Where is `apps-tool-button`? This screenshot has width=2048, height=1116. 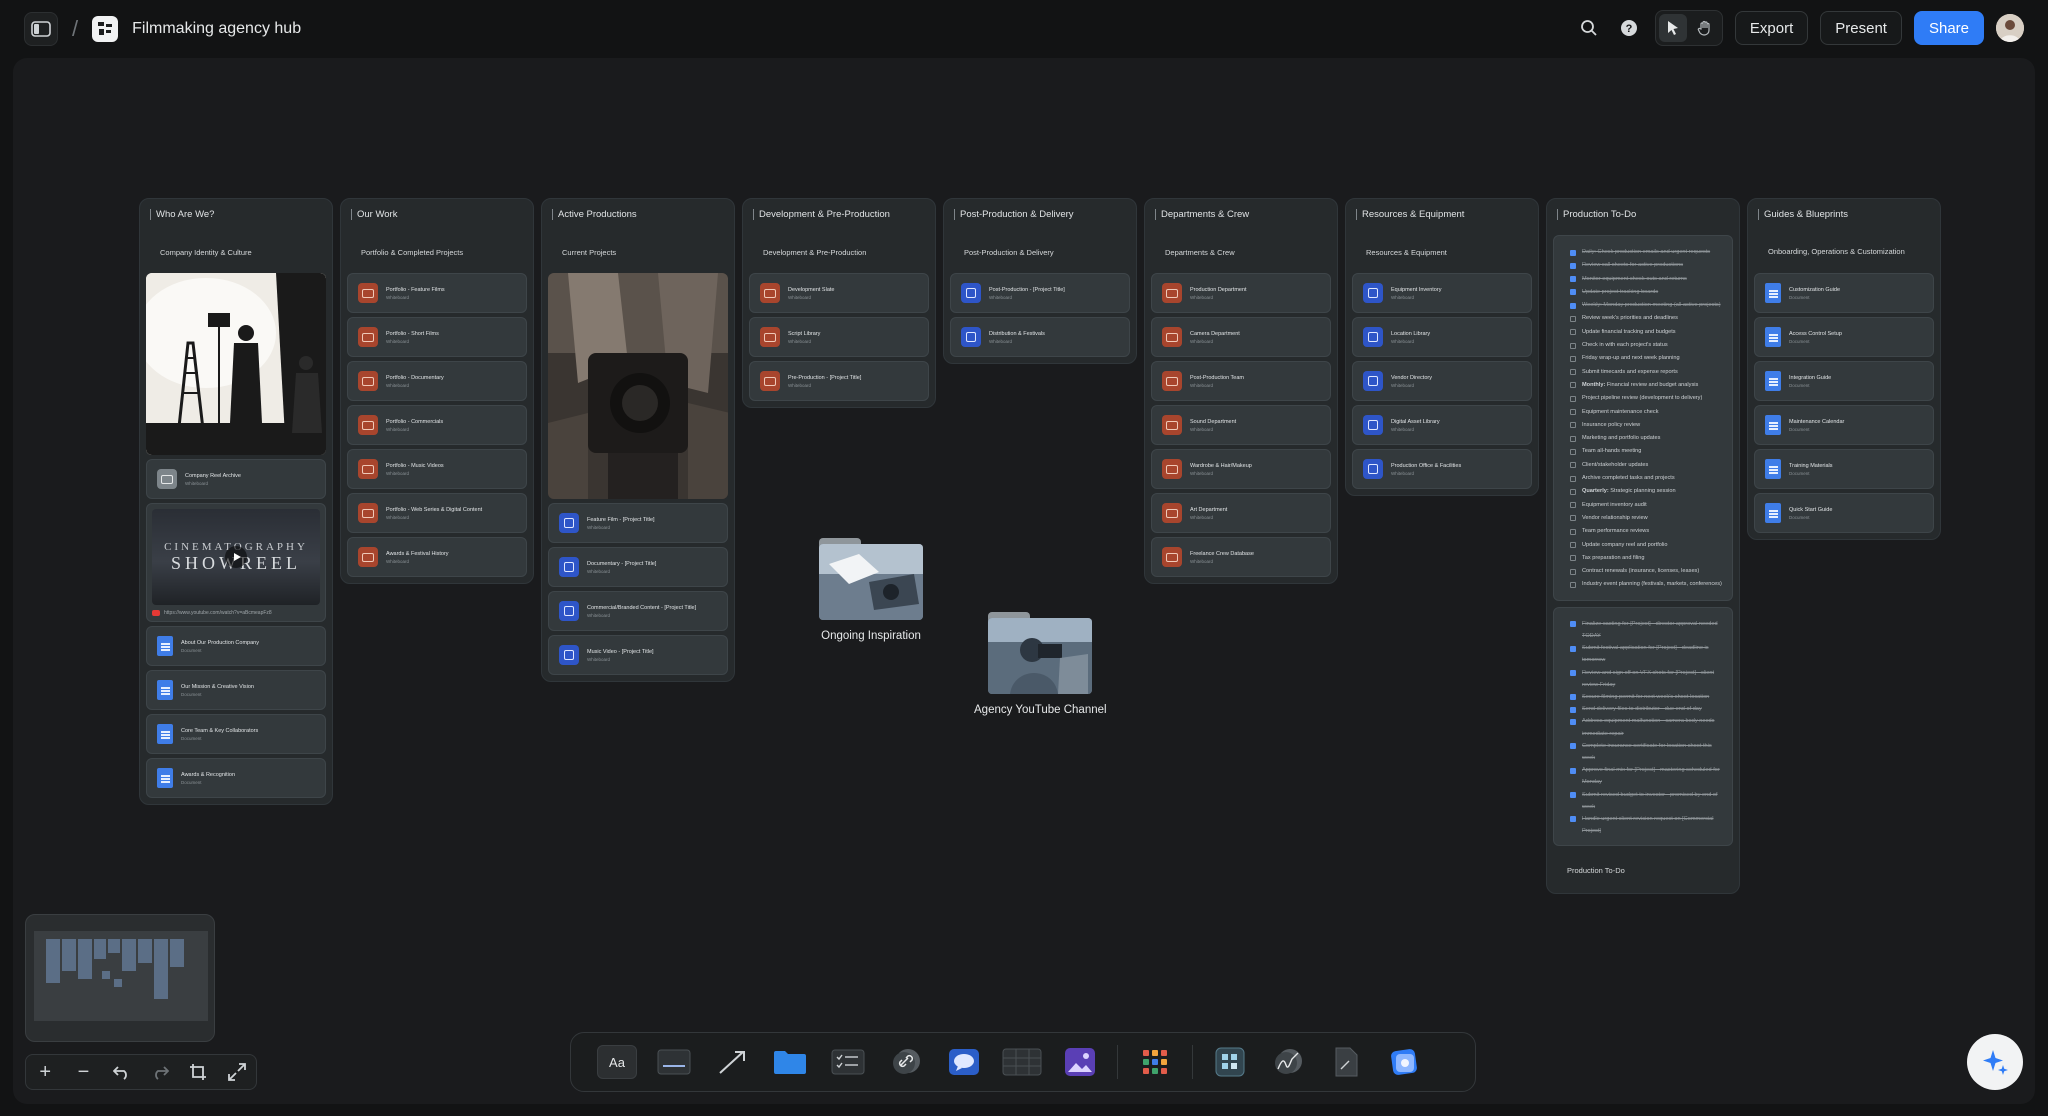
apps-tool-button is located at coordinates (1155, 1062).